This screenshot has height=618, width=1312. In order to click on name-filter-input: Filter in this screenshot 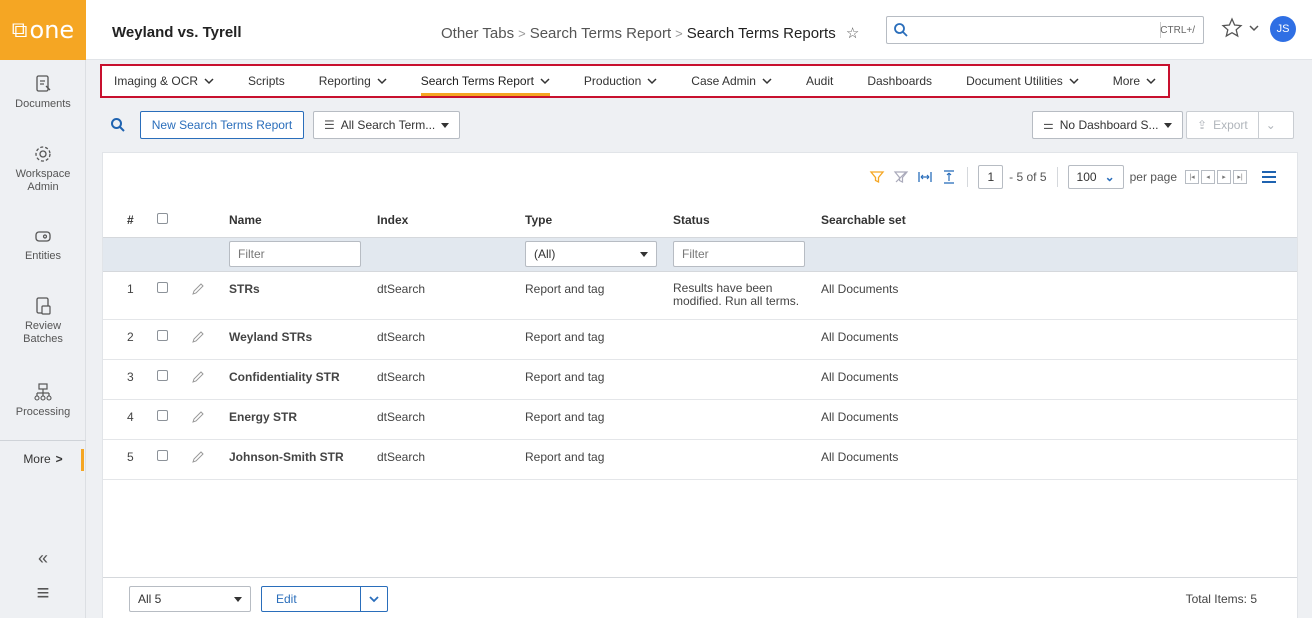, I will do `click(295, 254)`.